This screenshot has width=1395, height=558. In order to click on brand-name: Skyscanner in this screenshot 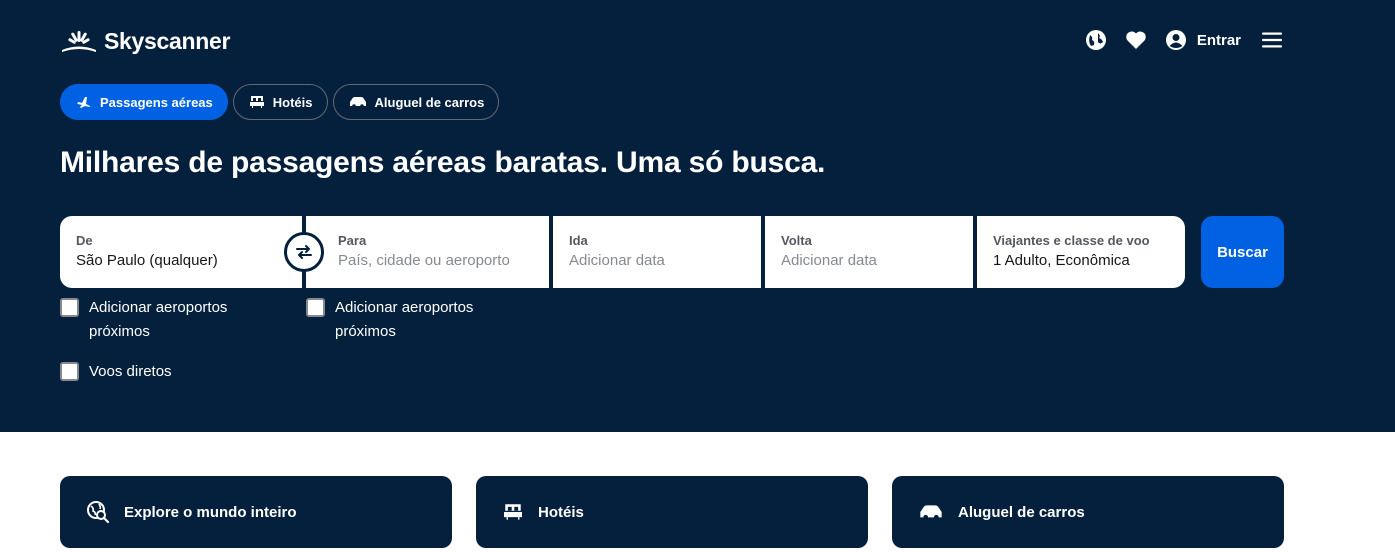, I will do `click(167, 41)`.